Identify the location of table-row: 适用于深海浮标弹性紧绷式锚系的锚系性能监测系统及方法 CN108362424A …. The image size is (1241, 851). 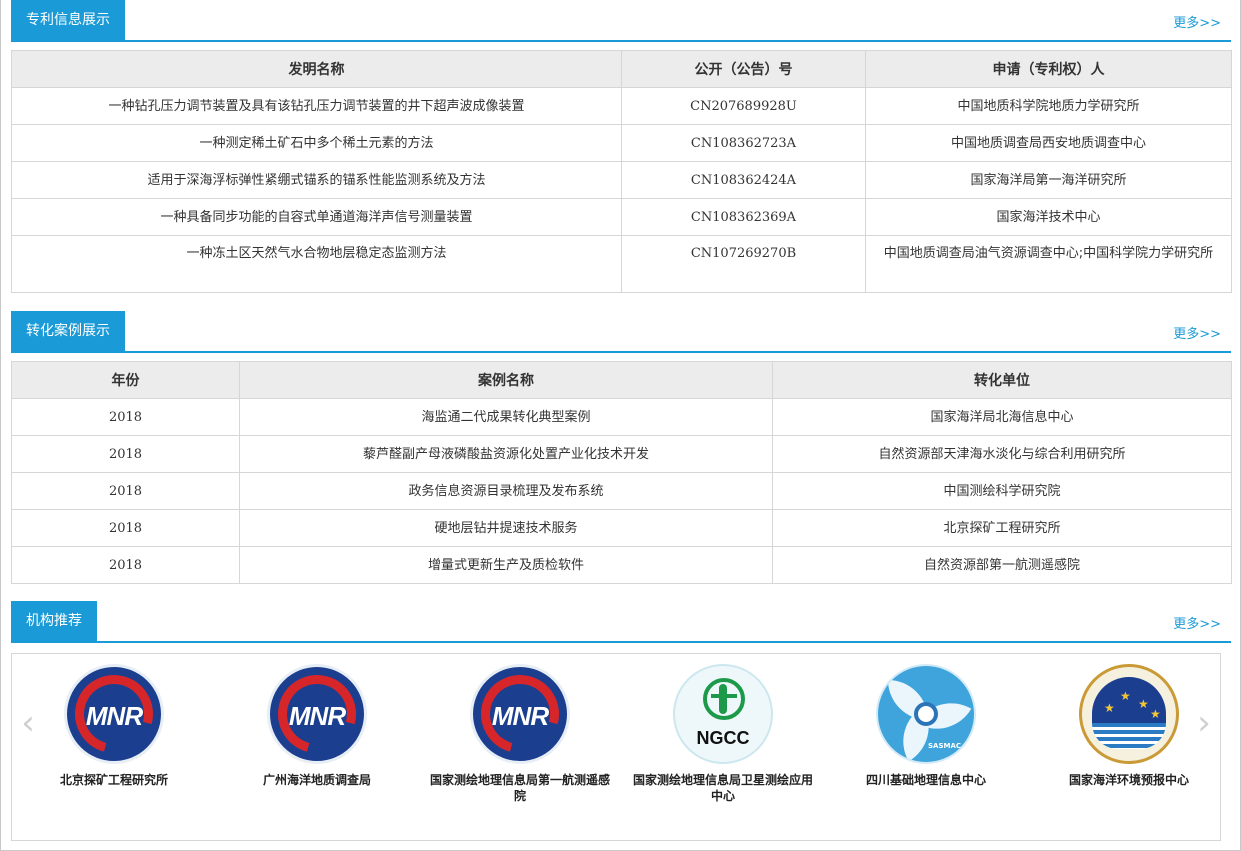
(621, 180).